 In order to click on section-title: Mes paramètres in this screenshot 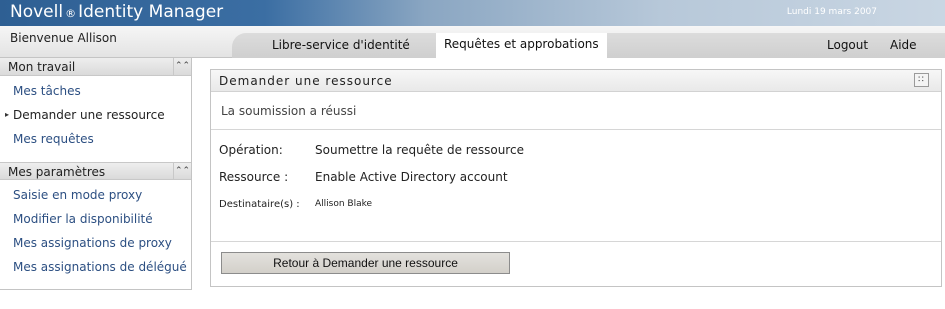, I will do `click(57, 172)`.